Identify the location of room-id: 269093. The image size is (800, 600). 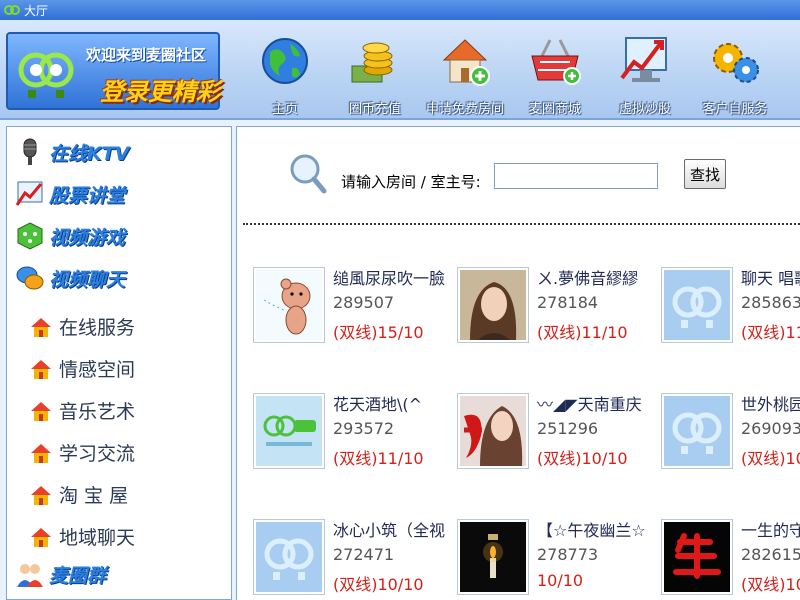
(770, 428).